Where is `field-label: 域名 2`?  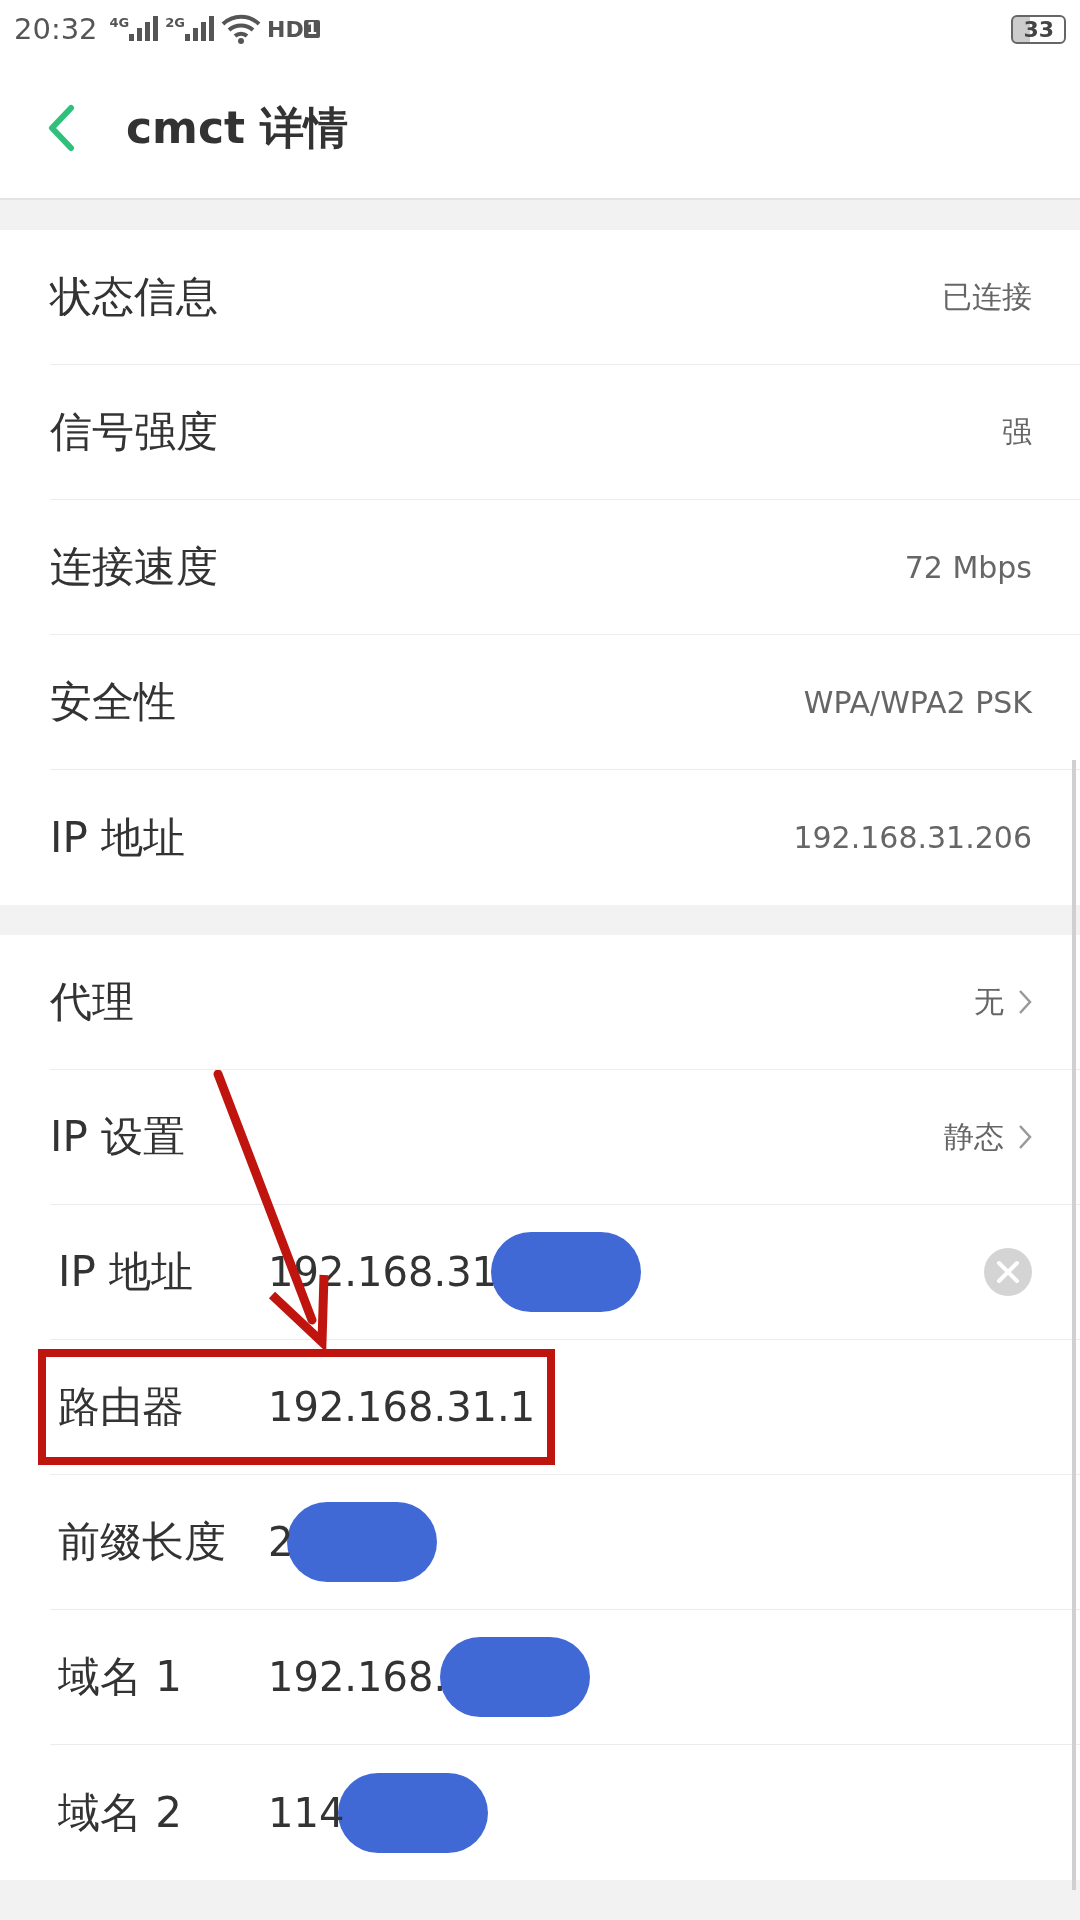
field-label: 域名 2 is located at coordinates (121, 1812).